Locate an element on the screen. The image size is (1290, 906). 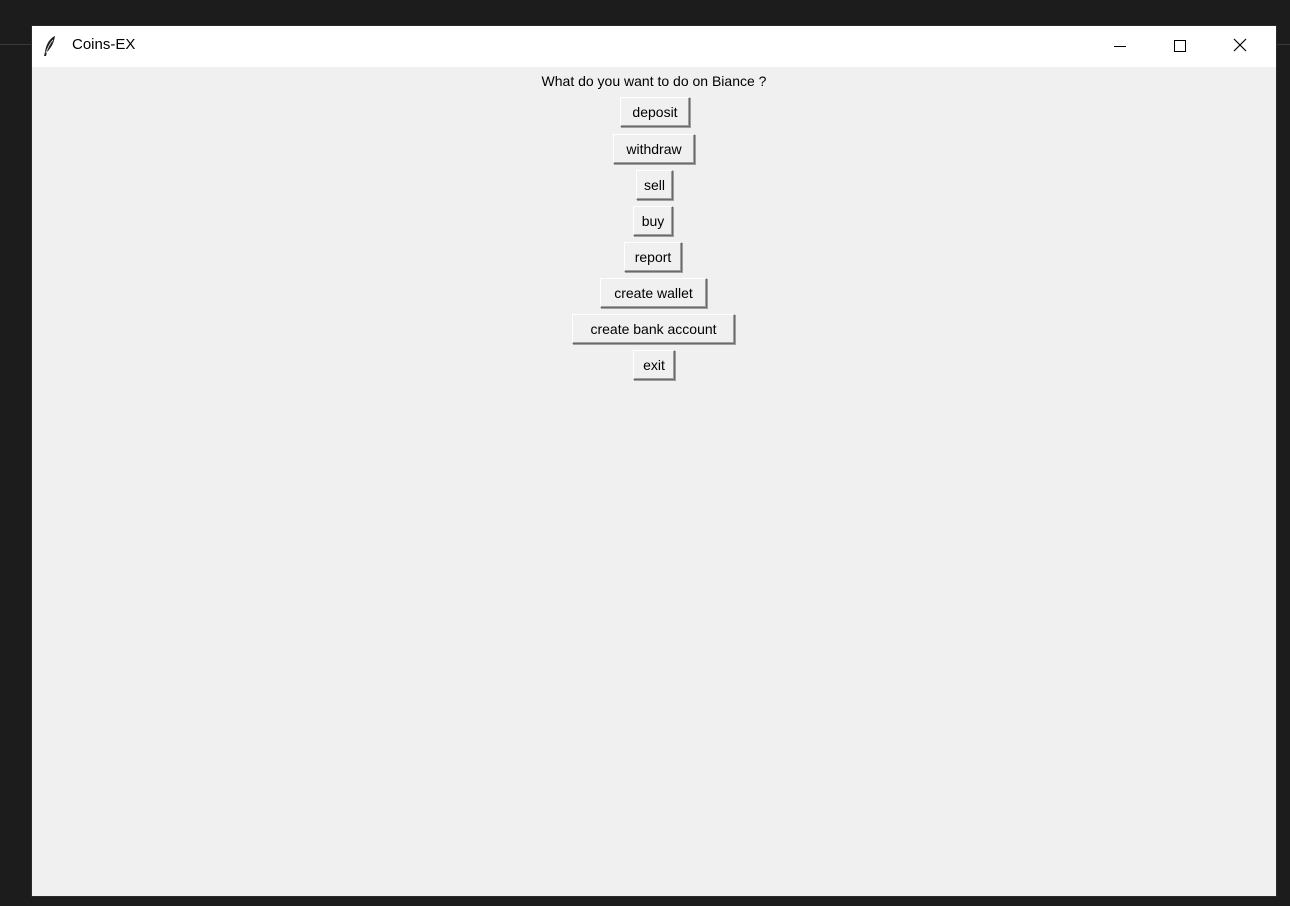
close-button is located at coordinates (1240, 46).